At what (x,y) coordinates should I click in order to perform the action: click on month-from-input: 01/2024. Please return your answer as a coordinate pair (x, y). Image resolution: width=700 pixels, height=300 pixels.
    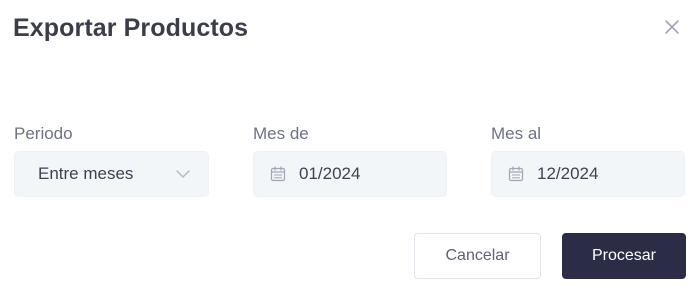
    Looking at the image, I should click on (350, 174).